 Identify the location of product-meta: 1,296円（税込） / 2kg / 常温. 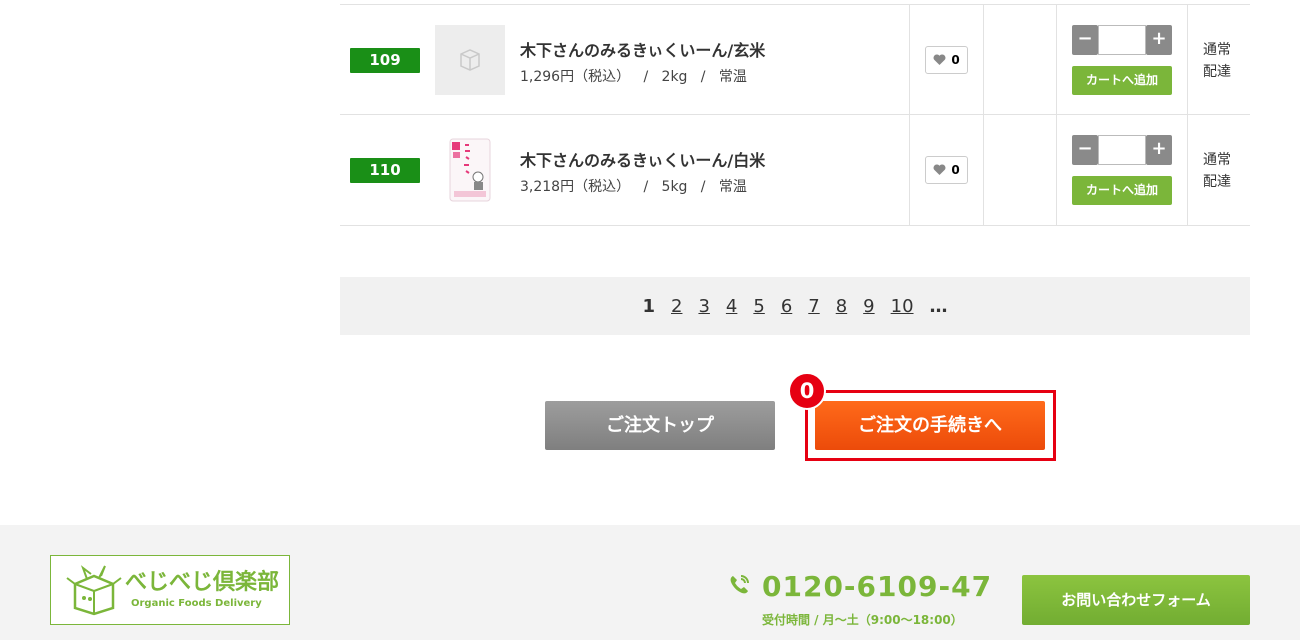
(633, 76).